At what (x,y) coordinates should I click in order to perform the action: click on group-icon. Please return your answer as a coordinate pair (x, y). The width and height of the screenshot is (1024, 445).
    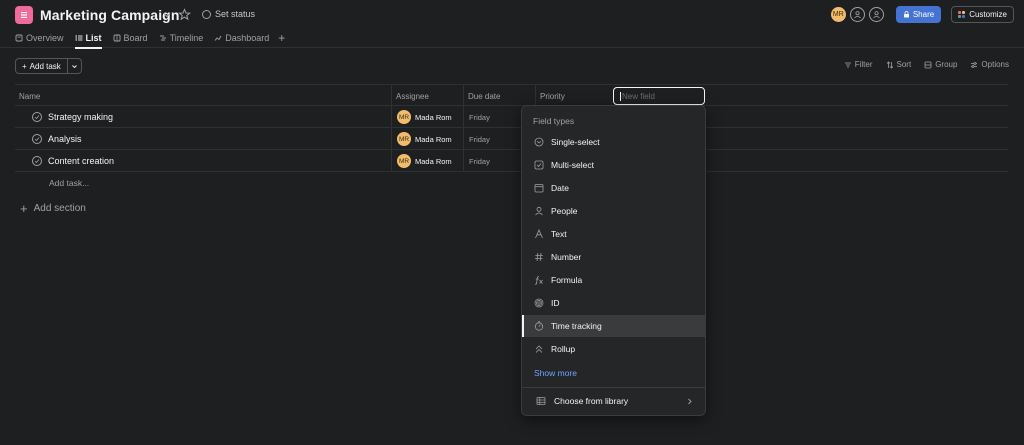
    Looking at the image, I should click on (928, 64).